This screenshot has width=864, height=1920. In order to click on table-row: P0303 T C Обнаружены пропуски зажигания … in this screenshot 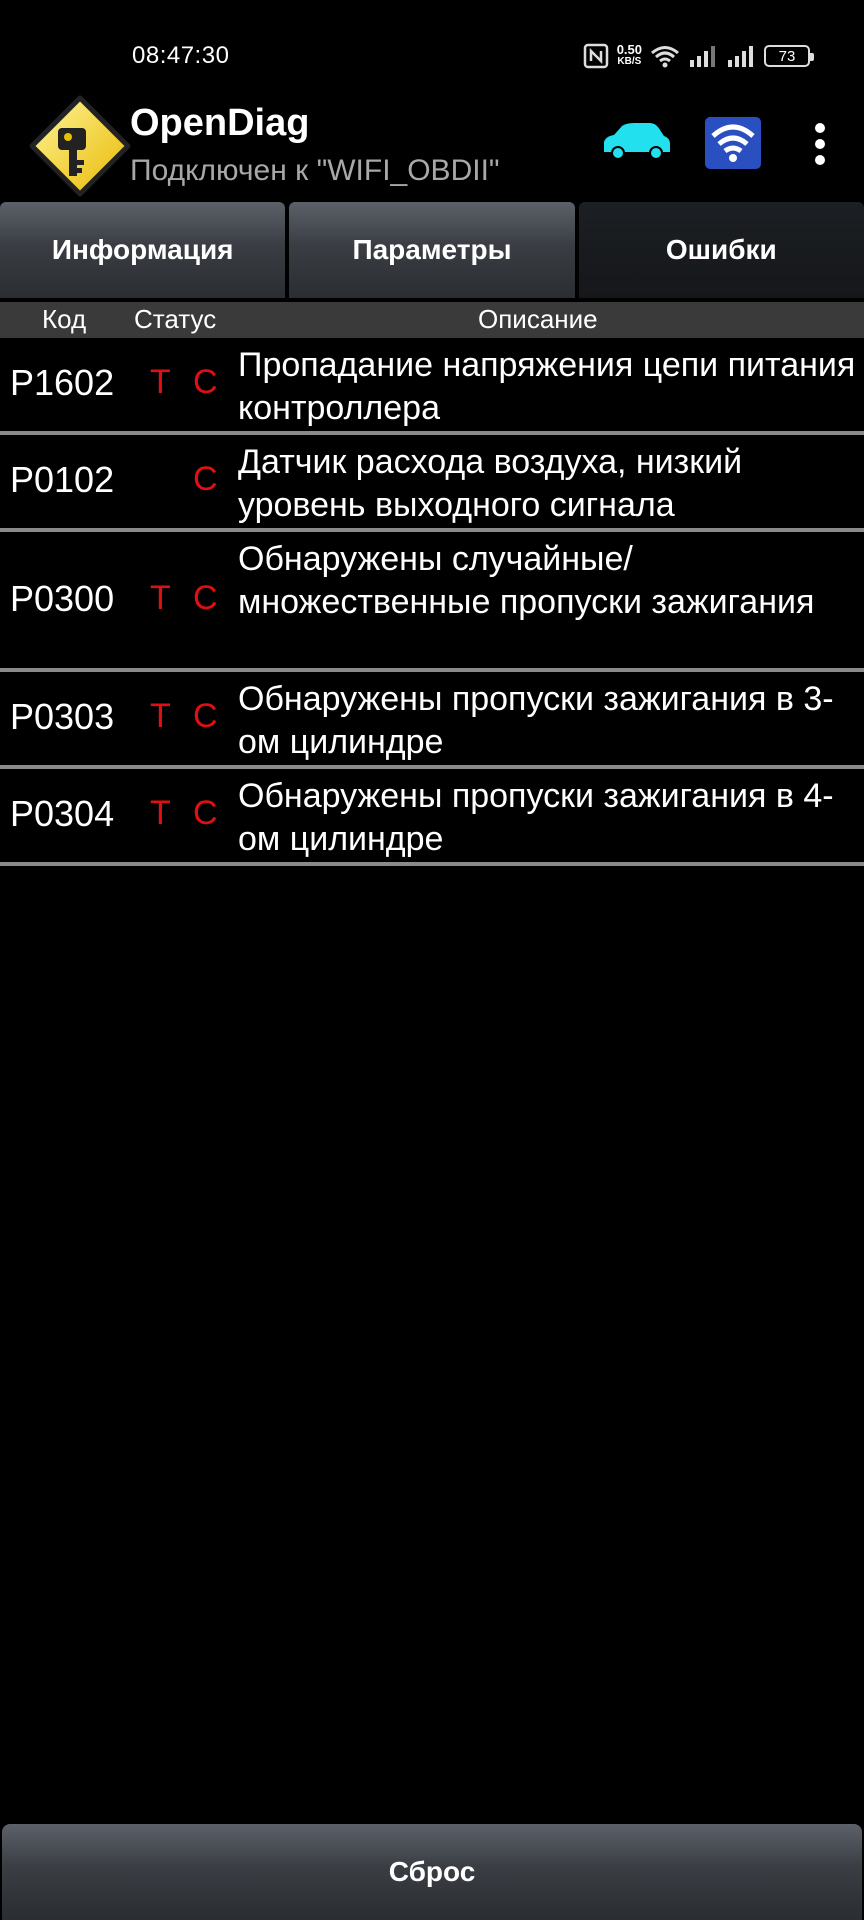, I will do `click(432, 720)`.